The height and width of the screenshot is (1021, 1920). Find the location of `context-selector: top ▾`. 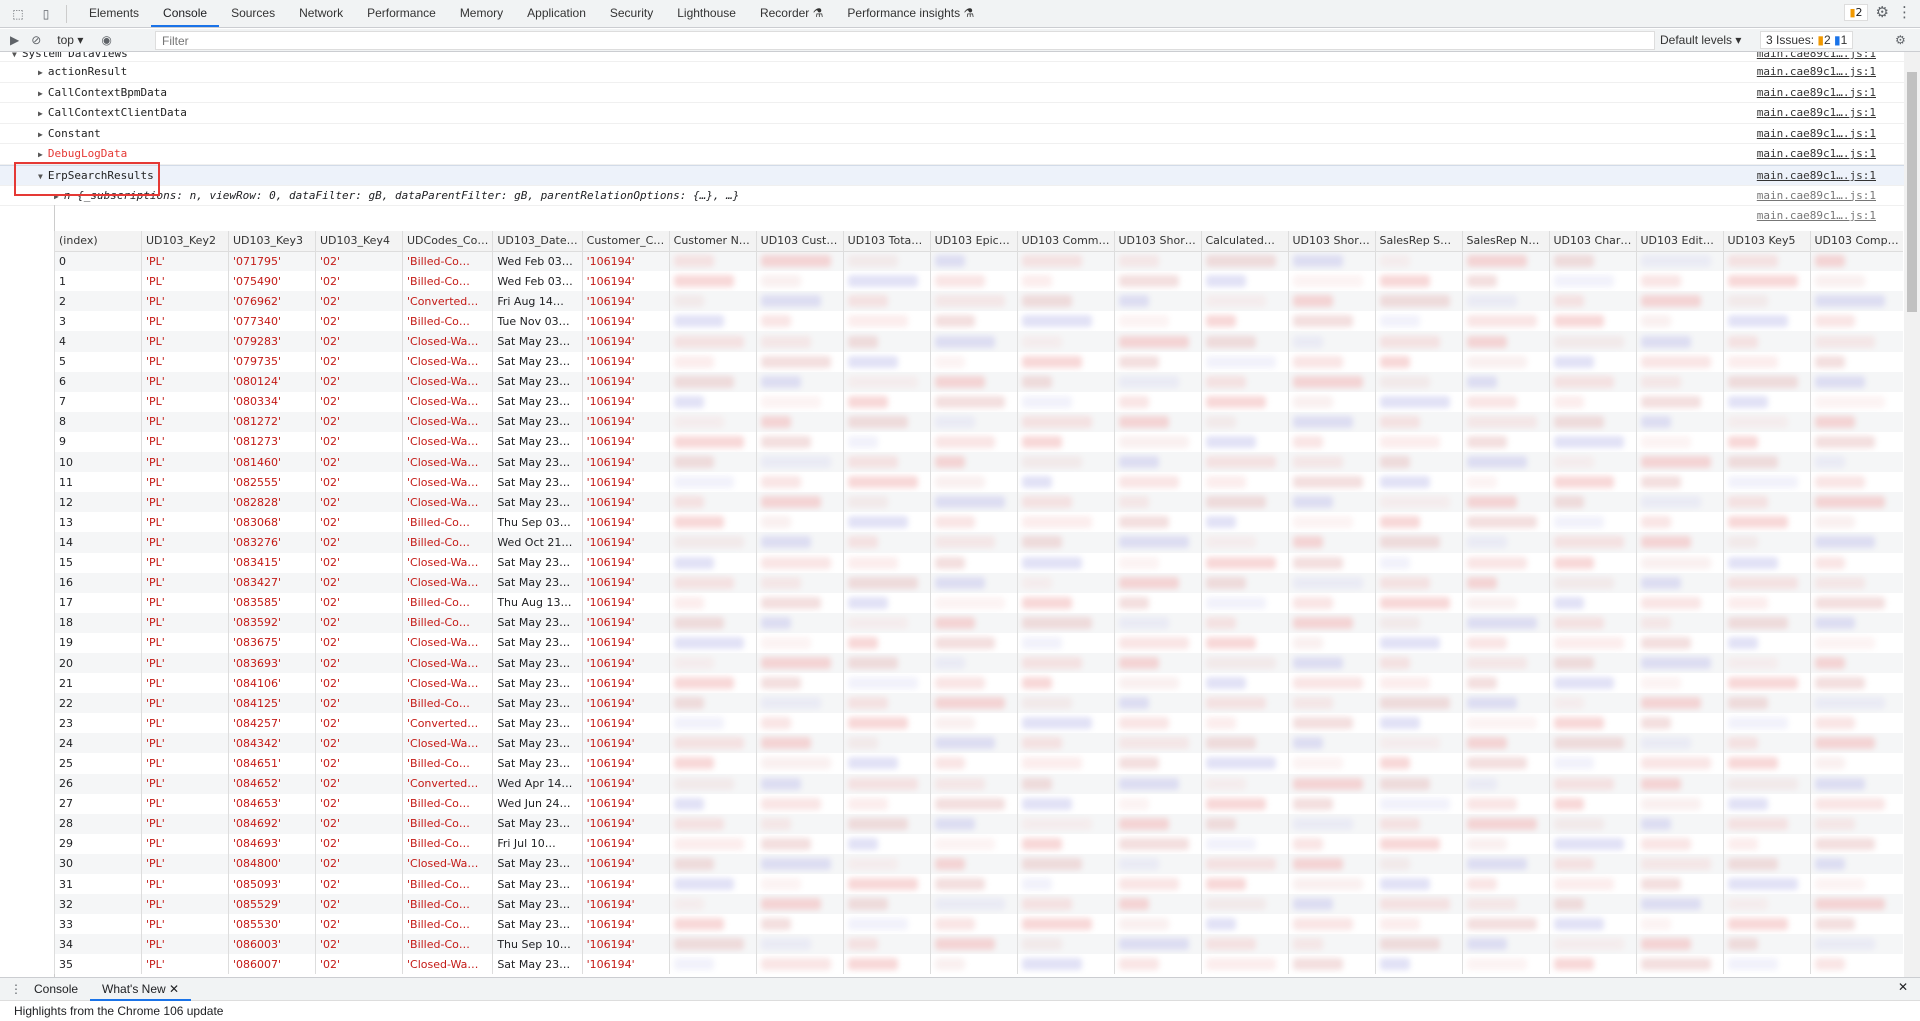

context-selector: top ▾ is located at coordinates (70, 40).